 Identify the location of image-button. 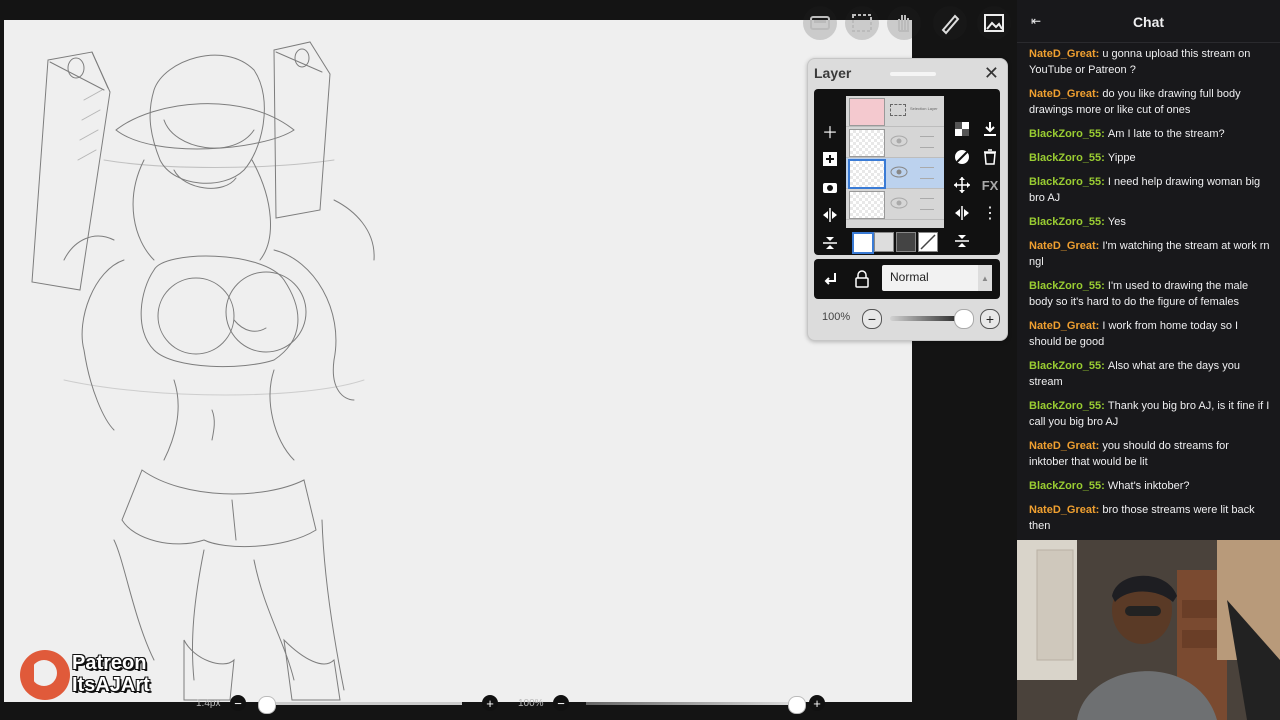
(994, 23).